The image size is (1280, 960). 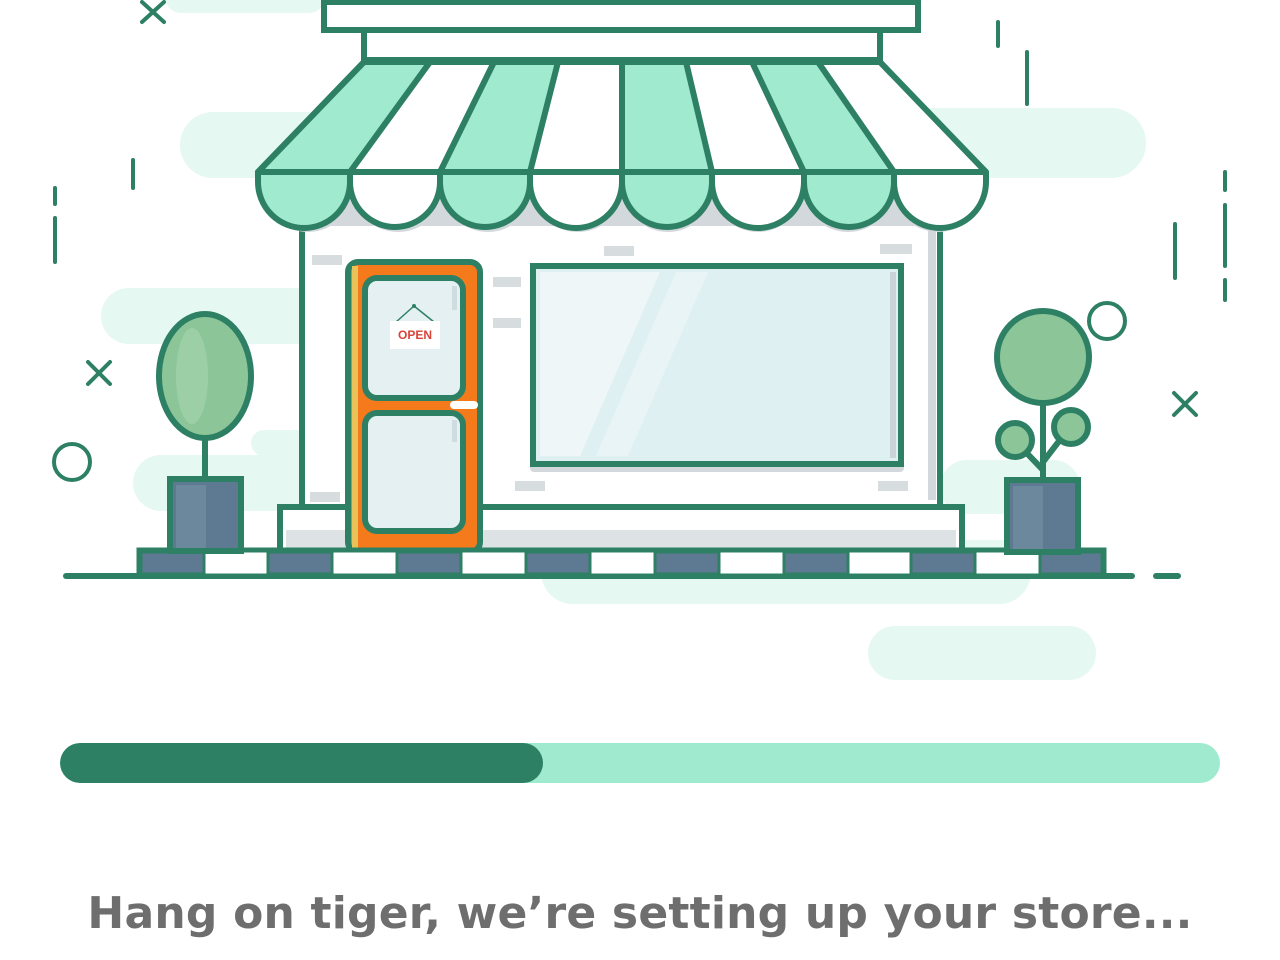 What do you see at coordinates (301, 763) in the screenshot?
I see `progress-bar-fill` at bounding box center [301, 763].